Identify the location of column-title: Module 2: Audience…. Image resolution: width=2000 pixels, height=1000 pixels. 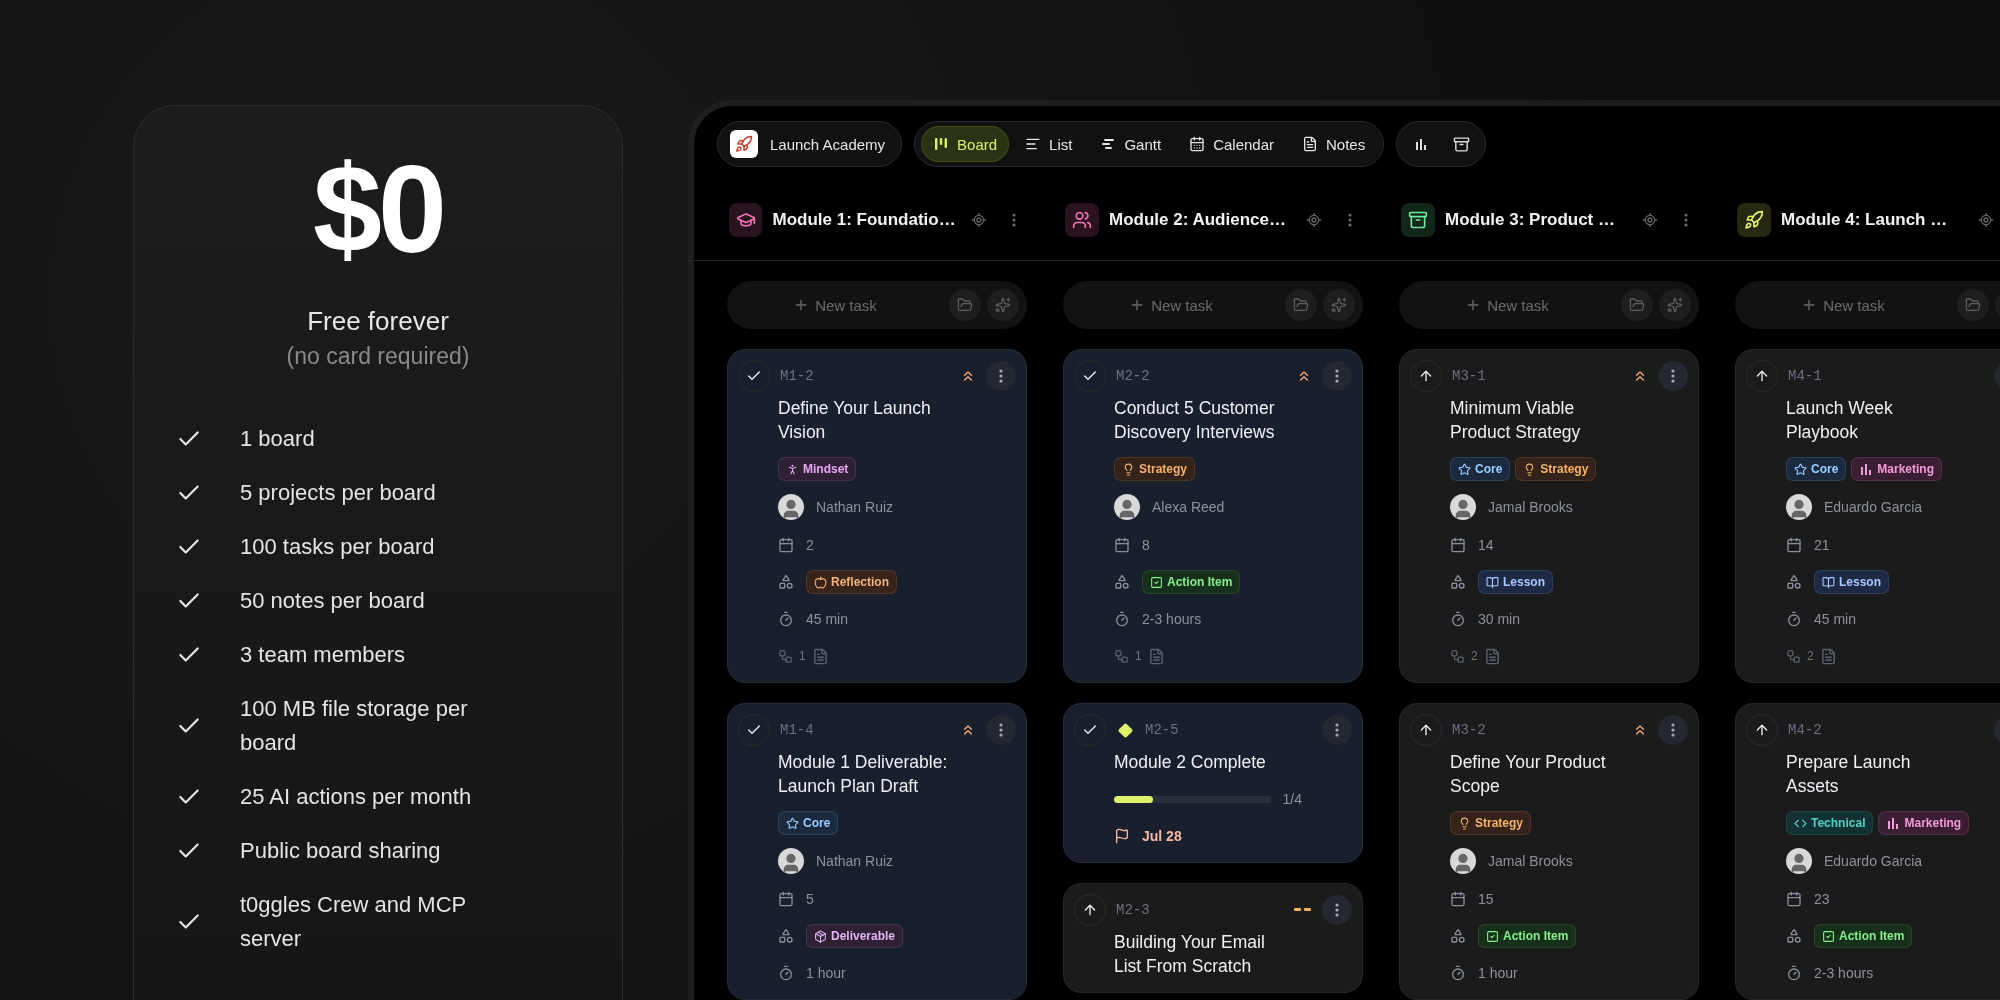
(1198, 220).